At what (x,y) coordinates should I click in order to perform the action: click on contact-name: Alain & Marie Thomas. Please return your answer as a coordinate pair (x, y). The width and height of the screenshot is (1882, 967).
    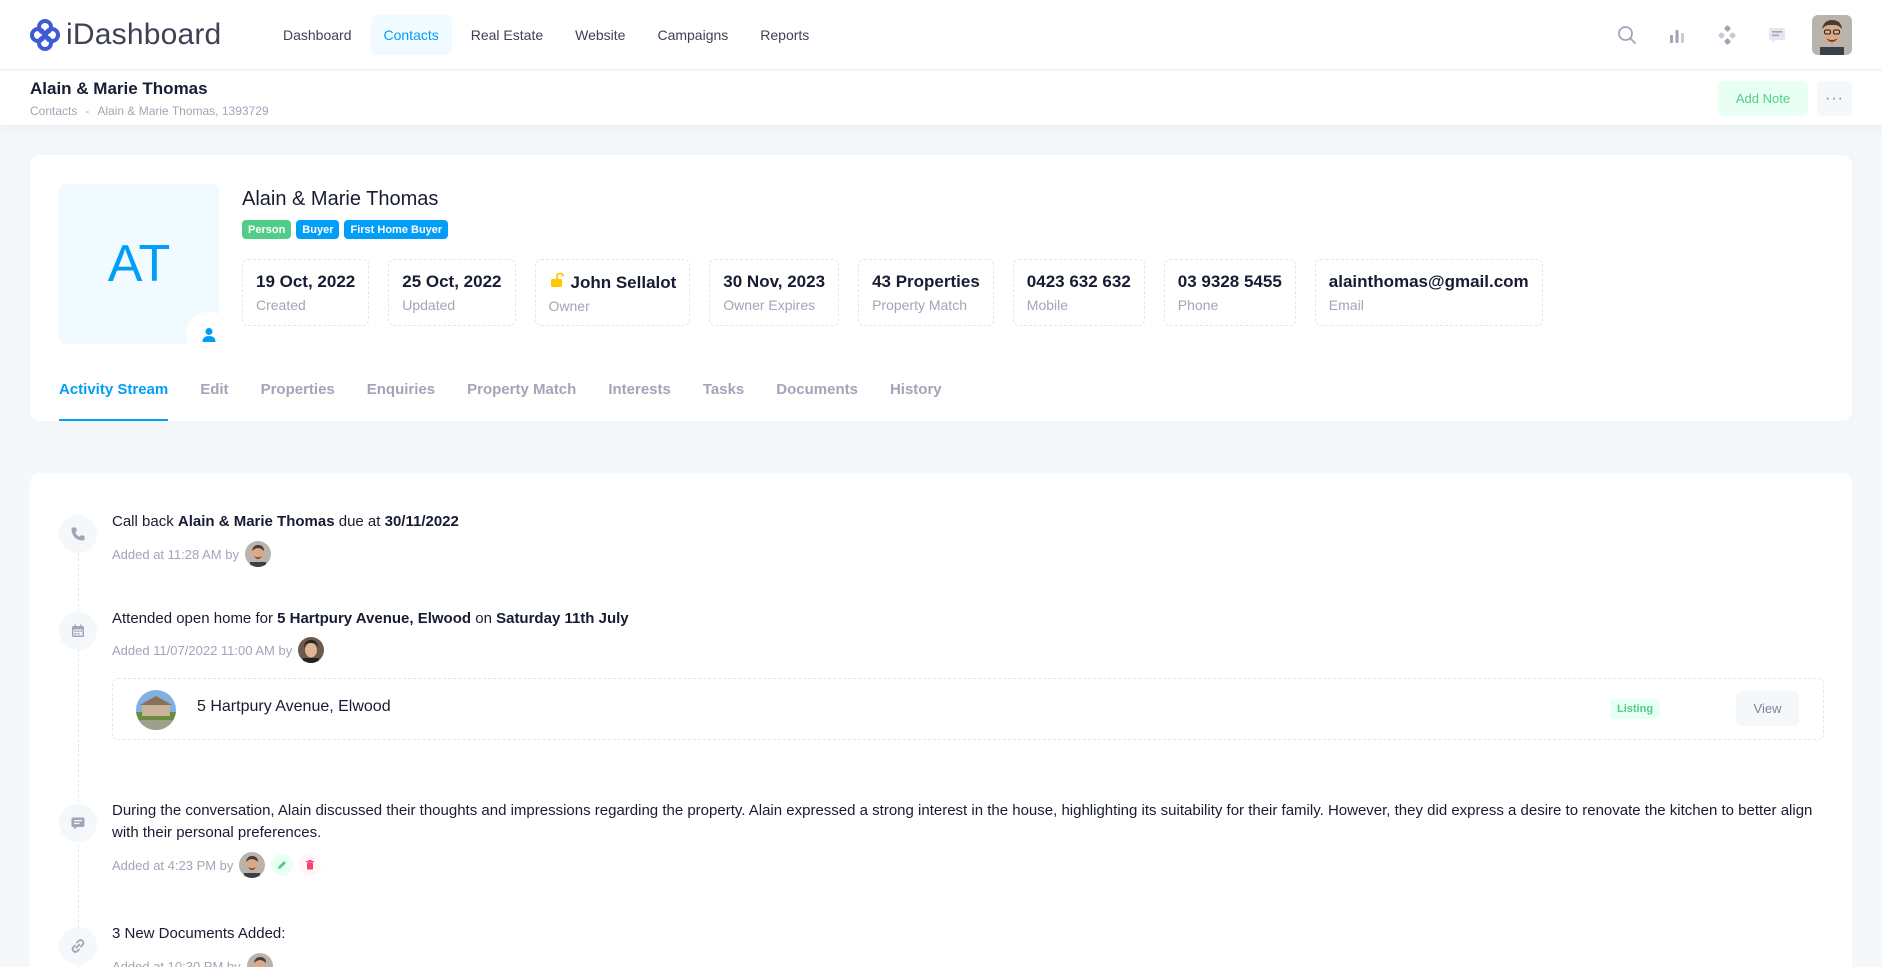
    Looking at the image, I should click on (340, 199).